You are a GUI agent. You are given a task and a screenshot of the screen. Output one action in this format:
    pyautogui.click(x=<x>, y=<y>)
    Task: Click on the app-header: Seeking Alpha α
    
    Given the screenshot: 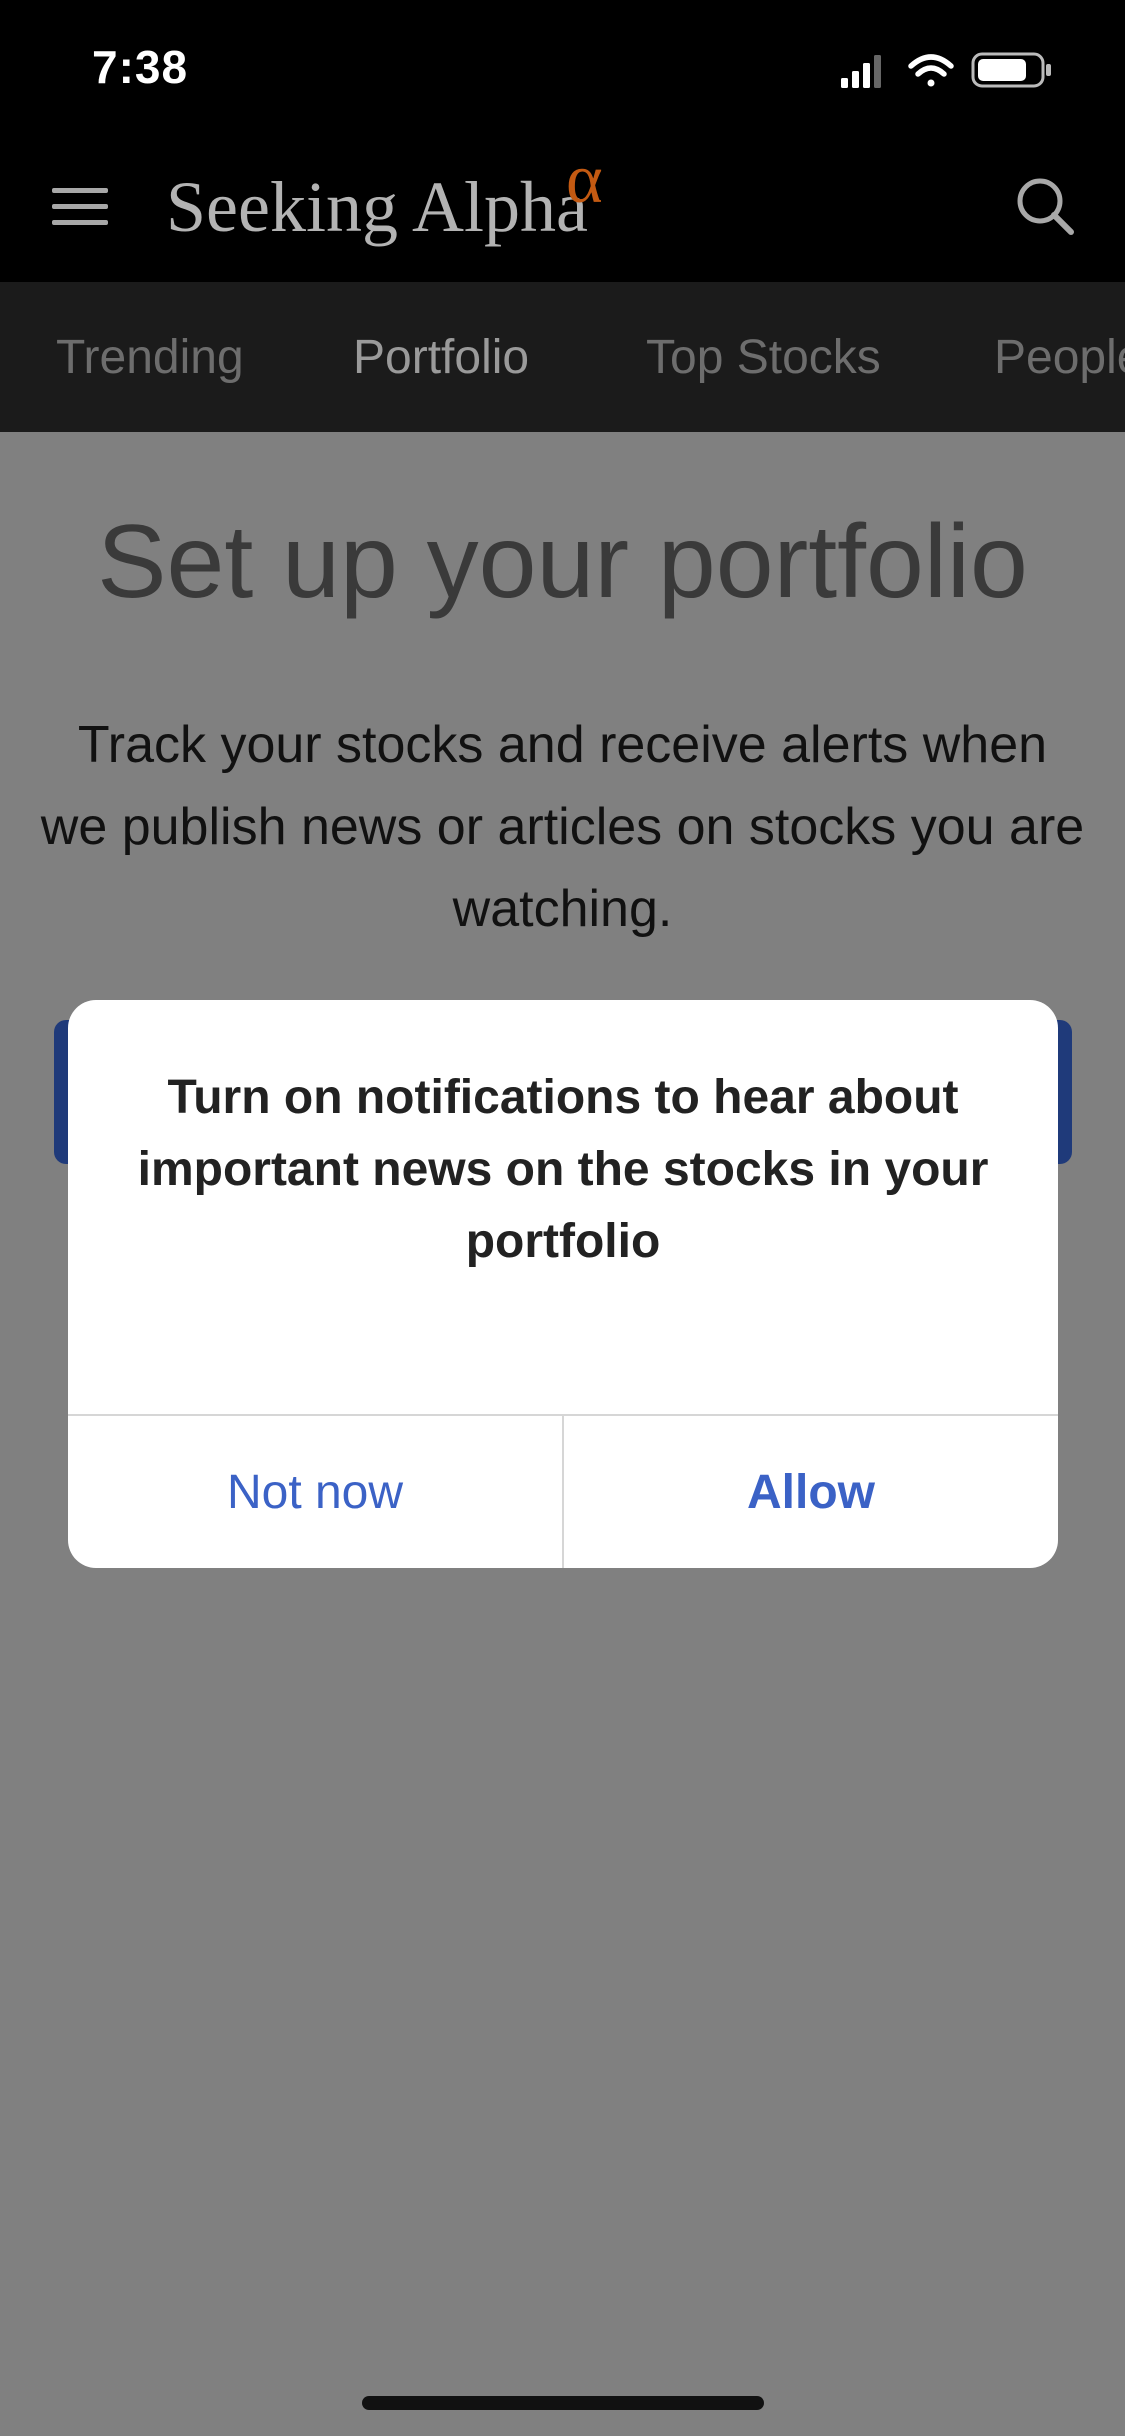 What is the action you would take?
    pyautogui.click(x=562, y=207)
    